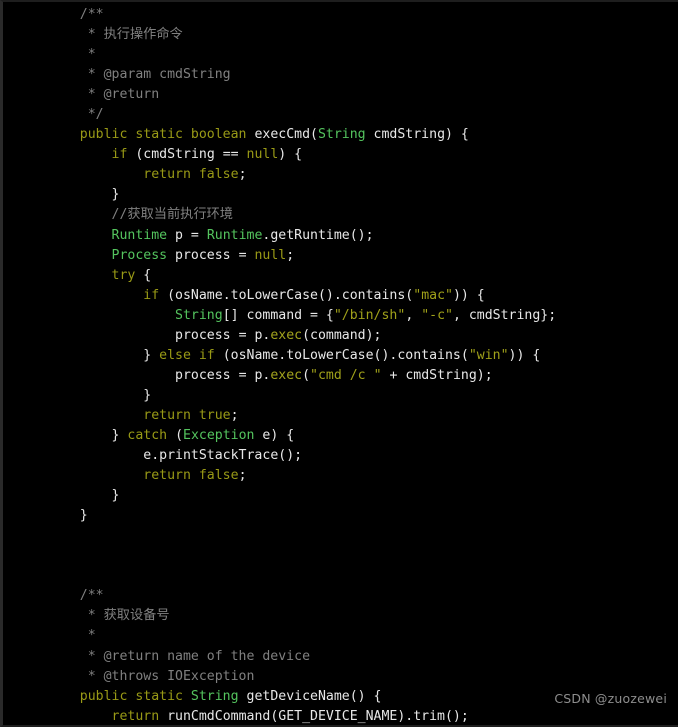 This screenshot has height=727, width=678. I want to click on type-token: Process, so click(139, 255).